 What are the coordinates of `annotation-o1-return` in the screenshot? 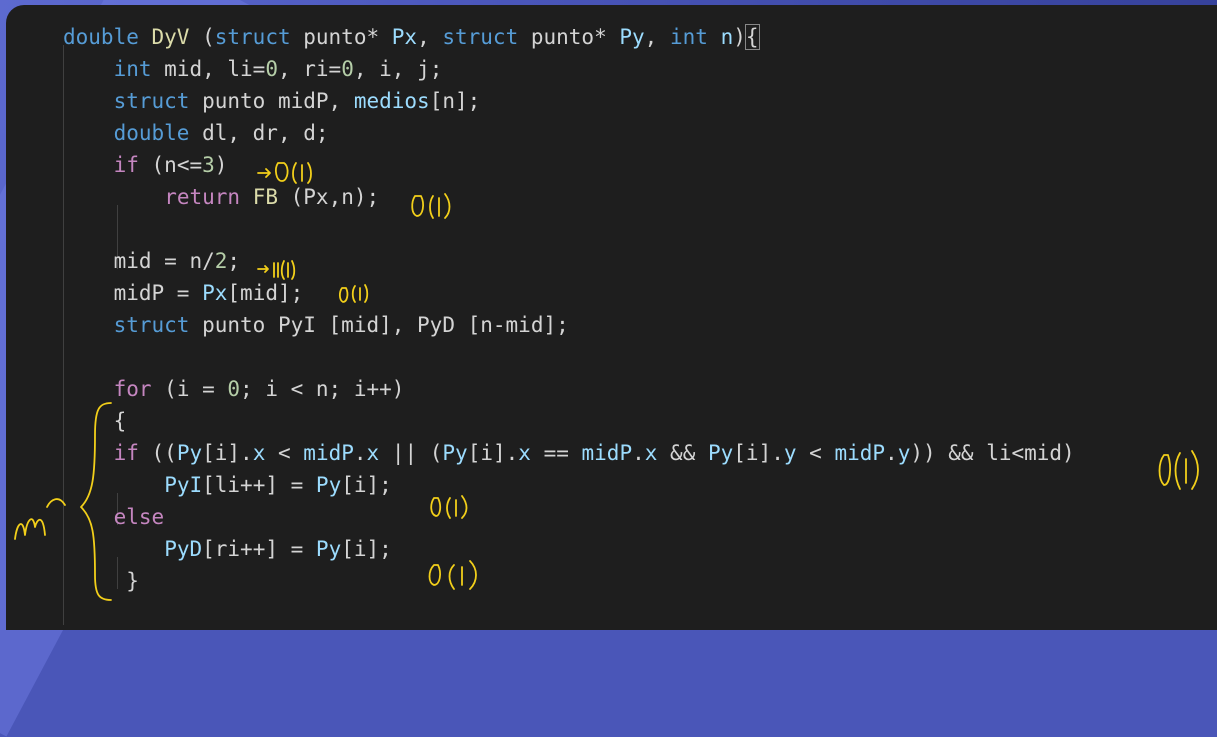 It's located at (431, 206).